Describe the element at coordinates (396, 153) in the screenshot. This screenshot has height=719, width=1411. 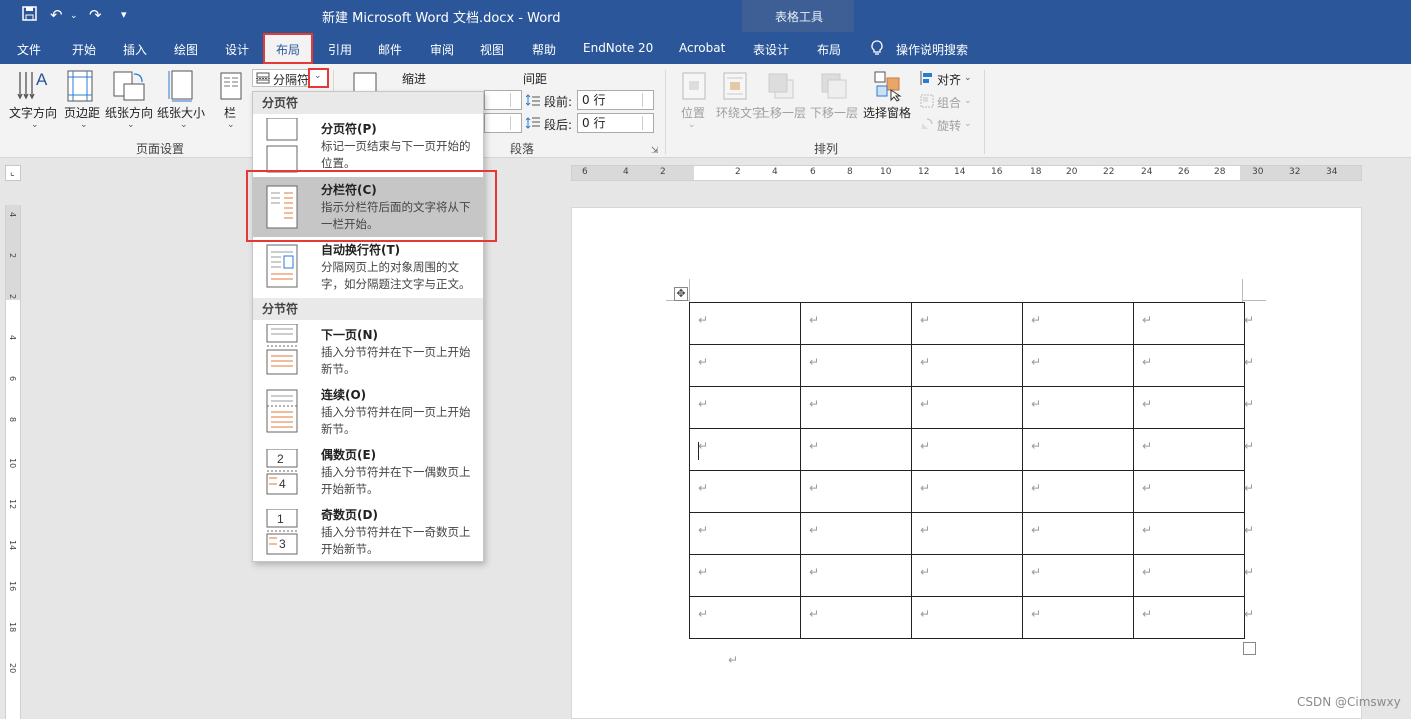
I see `page-break-desc: 标记一页结束与下一页开始的位置。` at that location.